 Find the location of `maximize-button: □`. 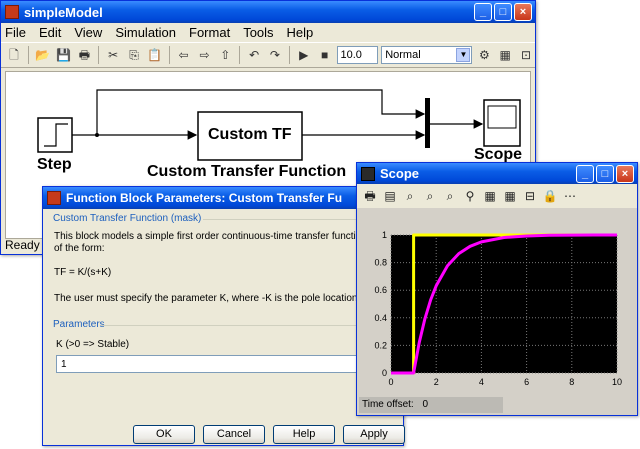

maximize-button: □ is located at coordinates (503, 12).